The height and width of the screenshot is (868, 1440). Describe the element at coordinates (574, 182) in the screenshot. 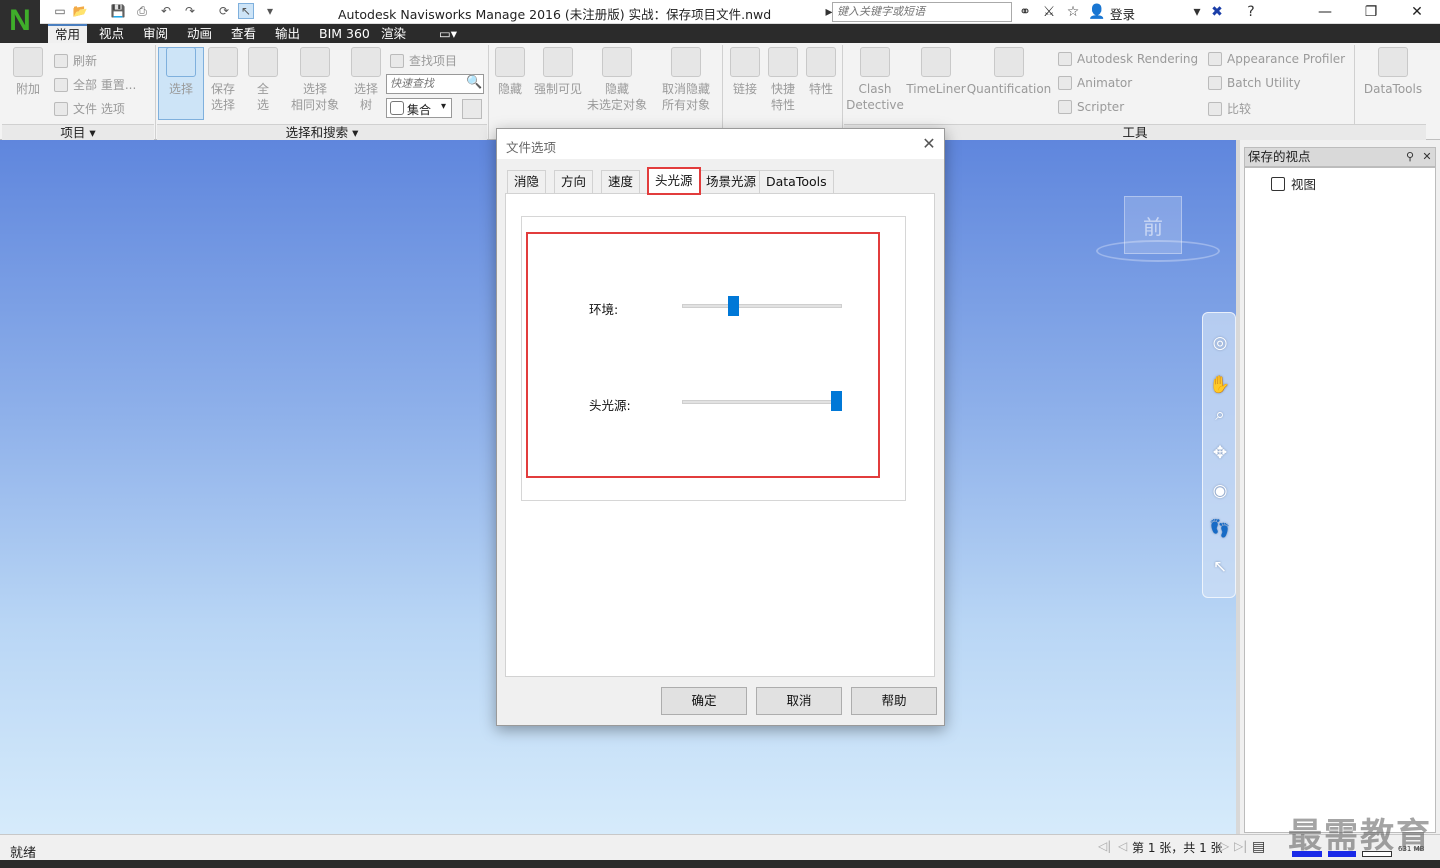

I see `tab-orientation: 方向` at that location.